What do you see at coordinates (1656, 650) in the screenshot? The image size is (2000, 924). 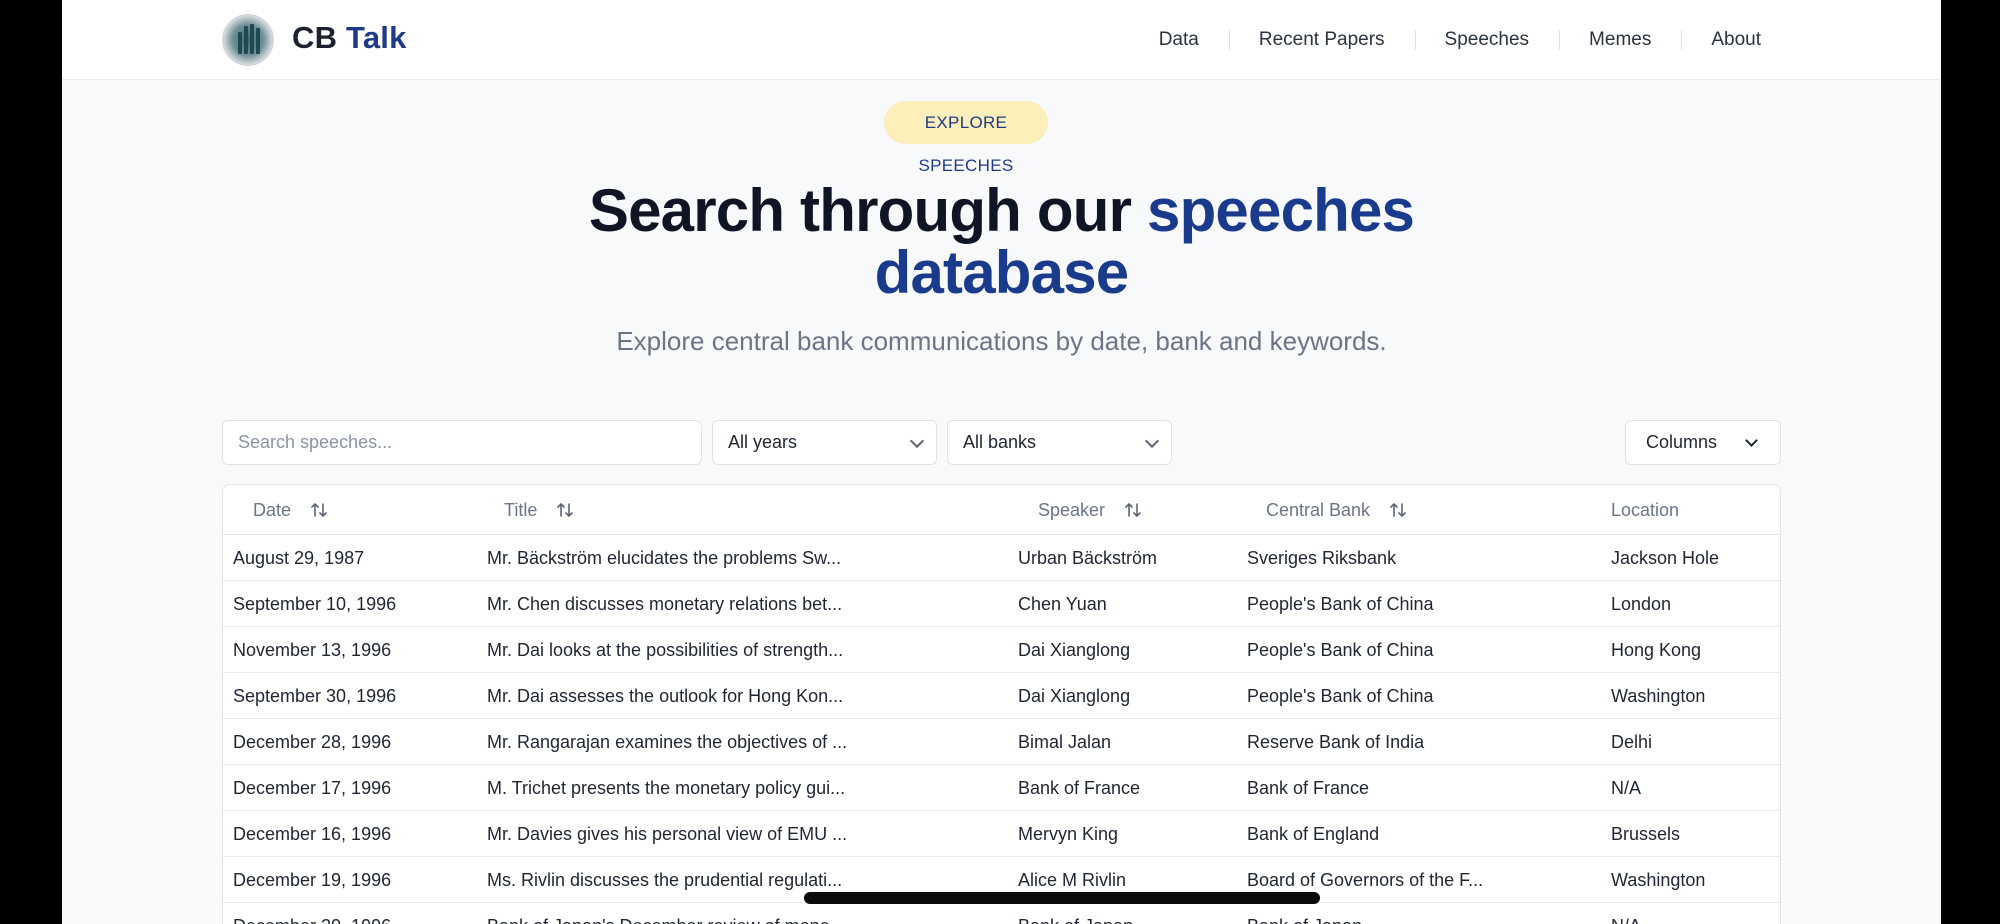 I see `cell-location: Hong Kong` at bounding box center [1656, 650].